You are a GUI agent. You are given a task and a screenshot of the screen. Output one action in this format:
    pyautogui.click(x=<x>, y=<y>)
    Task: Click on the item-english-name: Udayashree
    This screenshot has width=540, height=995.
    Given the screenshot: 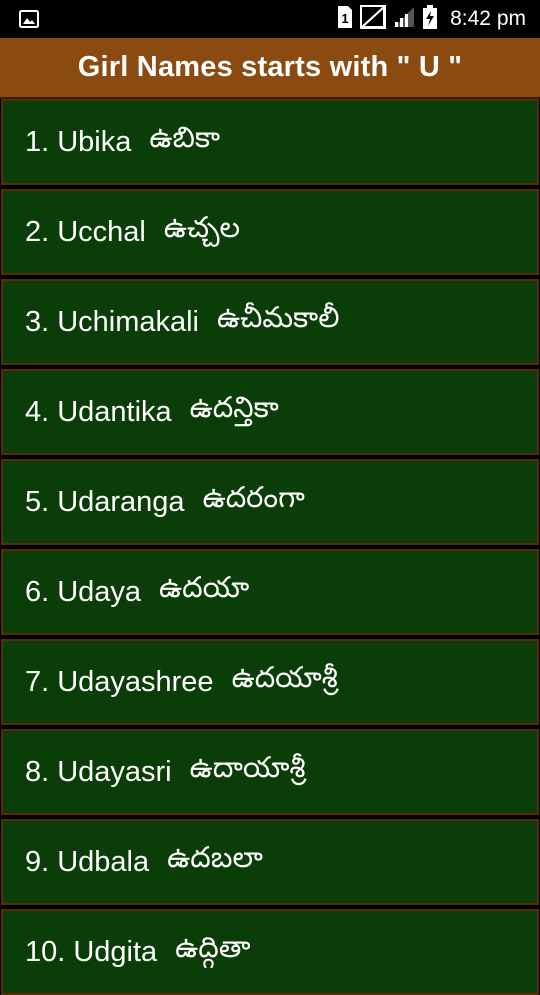 What is the action you would take?
    pyautogui.click(x=135, y=681)
    